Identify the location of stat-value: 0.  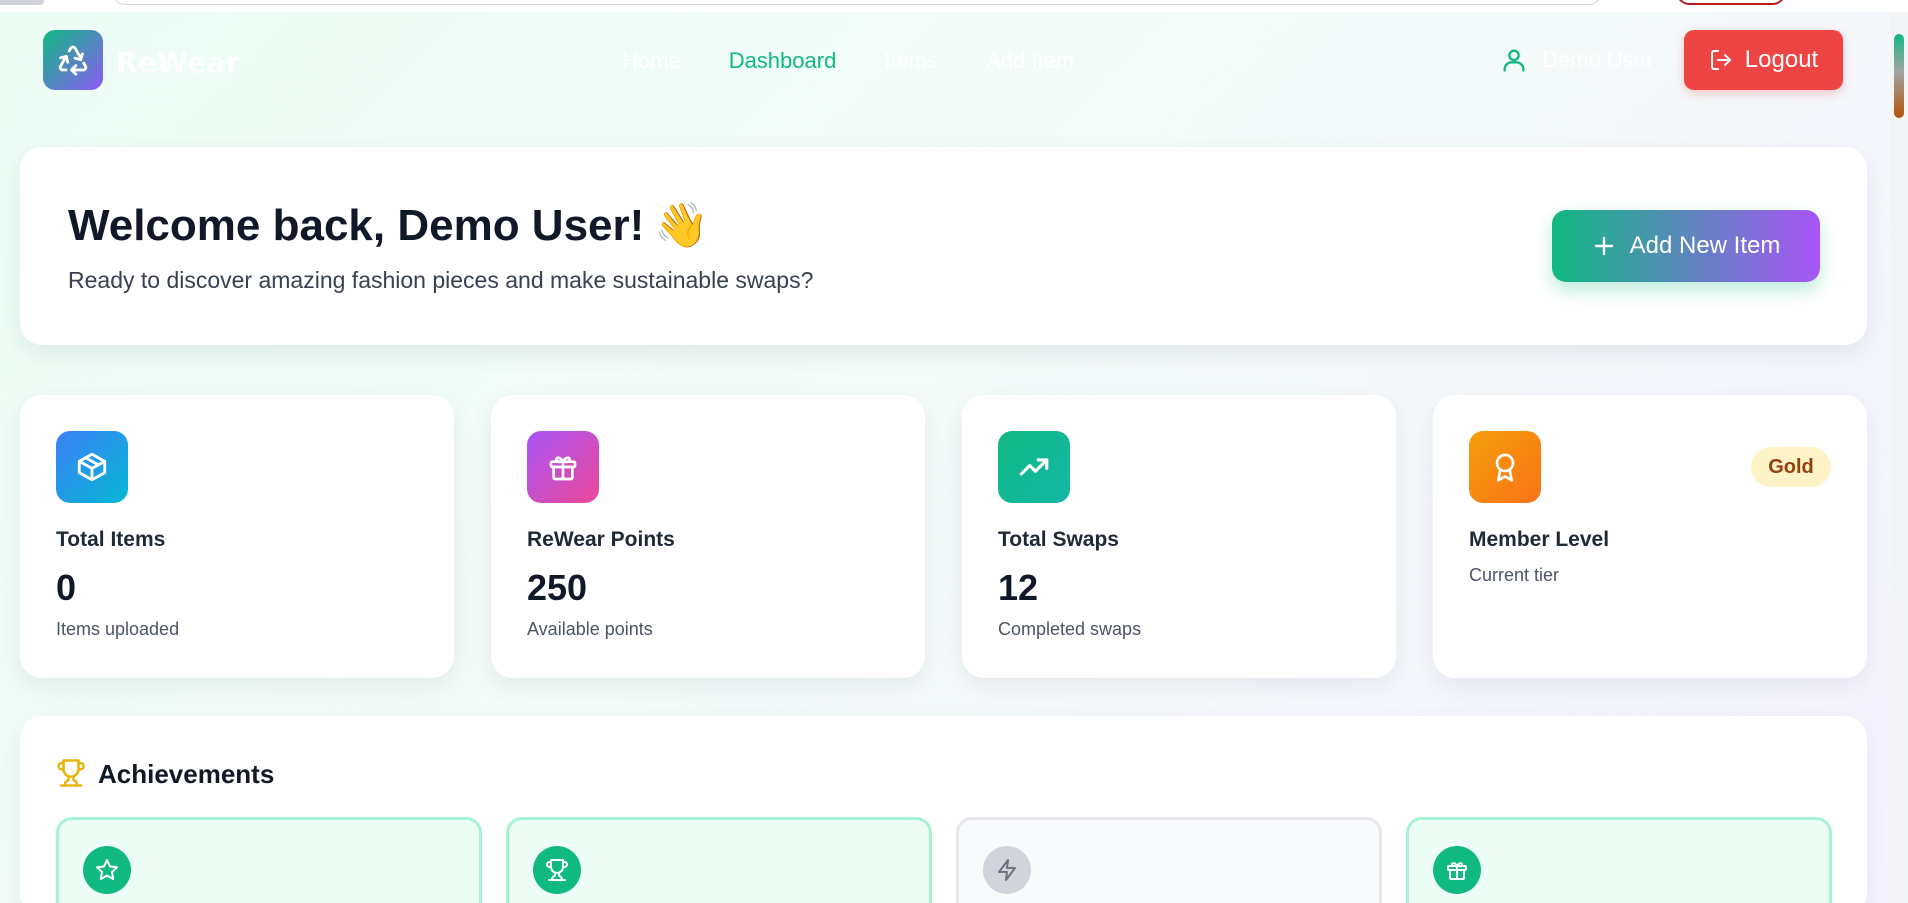
(66, 587).